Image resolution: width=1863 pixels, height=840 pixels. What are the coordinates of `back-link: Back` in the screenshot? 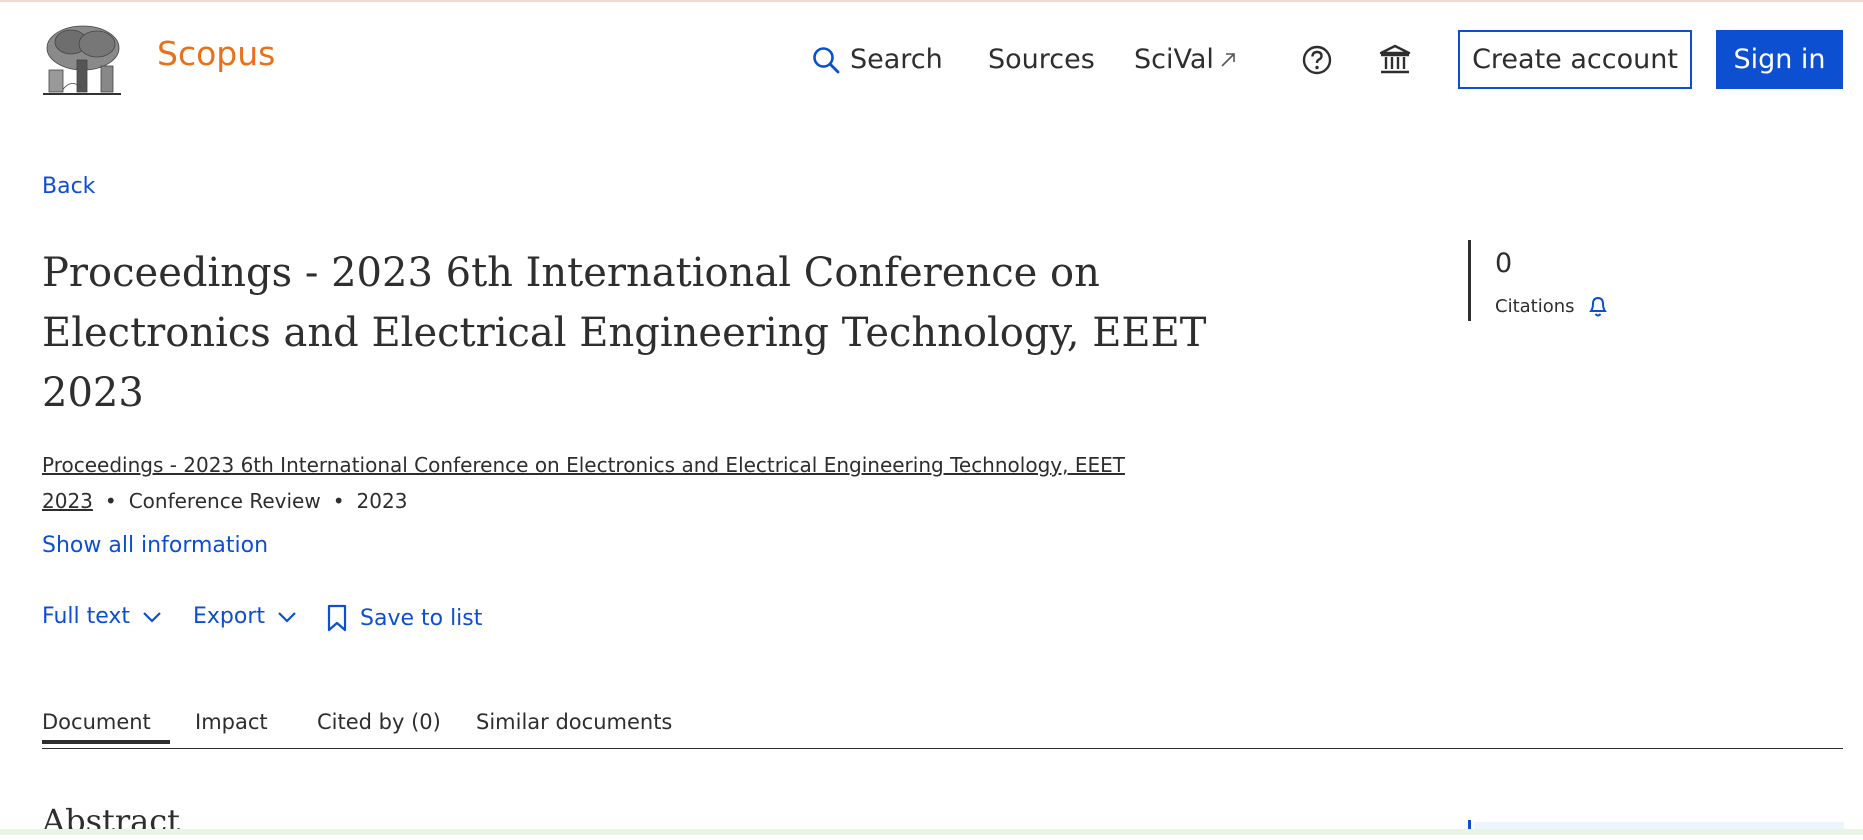 It's located at (68, 186).